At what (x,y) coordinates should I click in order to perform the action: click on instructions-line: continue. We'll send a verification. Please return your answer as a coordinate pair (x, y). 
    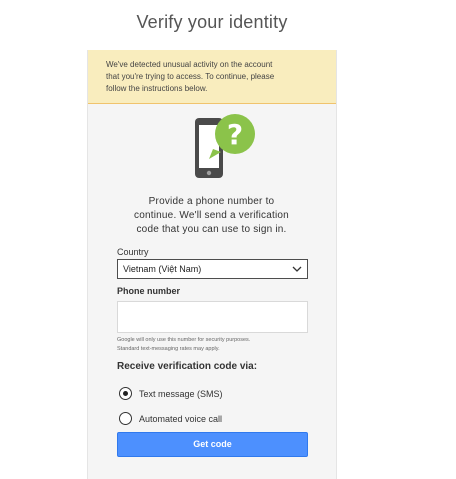
    Looking at the image, I should click on (211, 215).